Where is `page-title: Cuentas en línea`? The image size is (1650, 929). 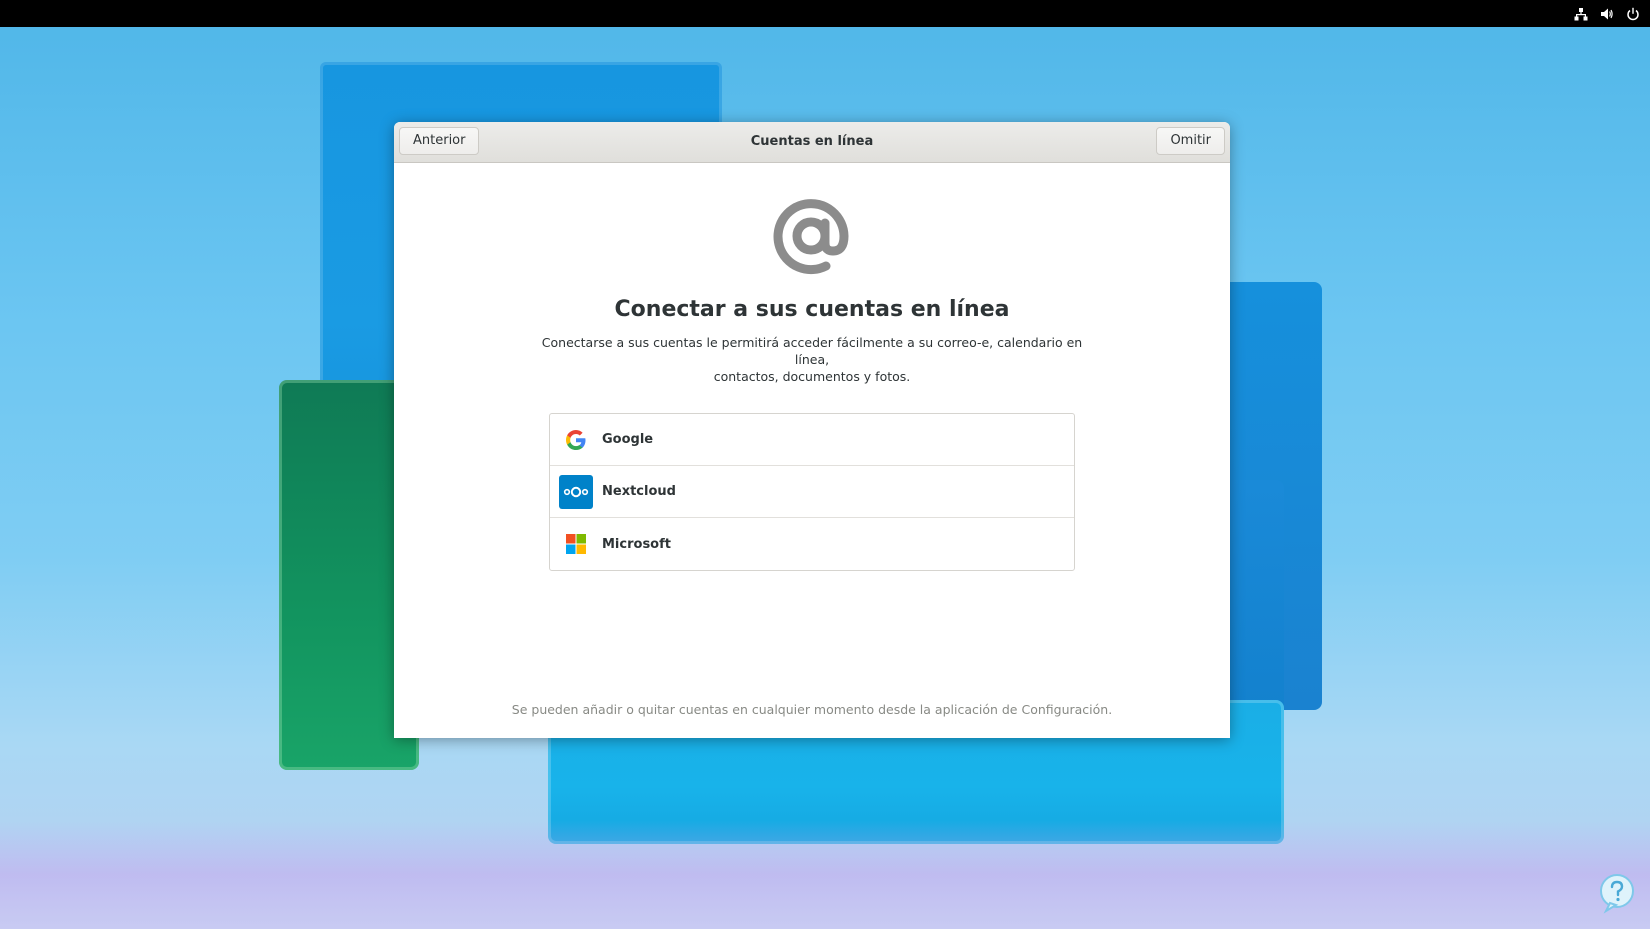
page-title: Cuentas en línea is located at coordinates (812, 141).